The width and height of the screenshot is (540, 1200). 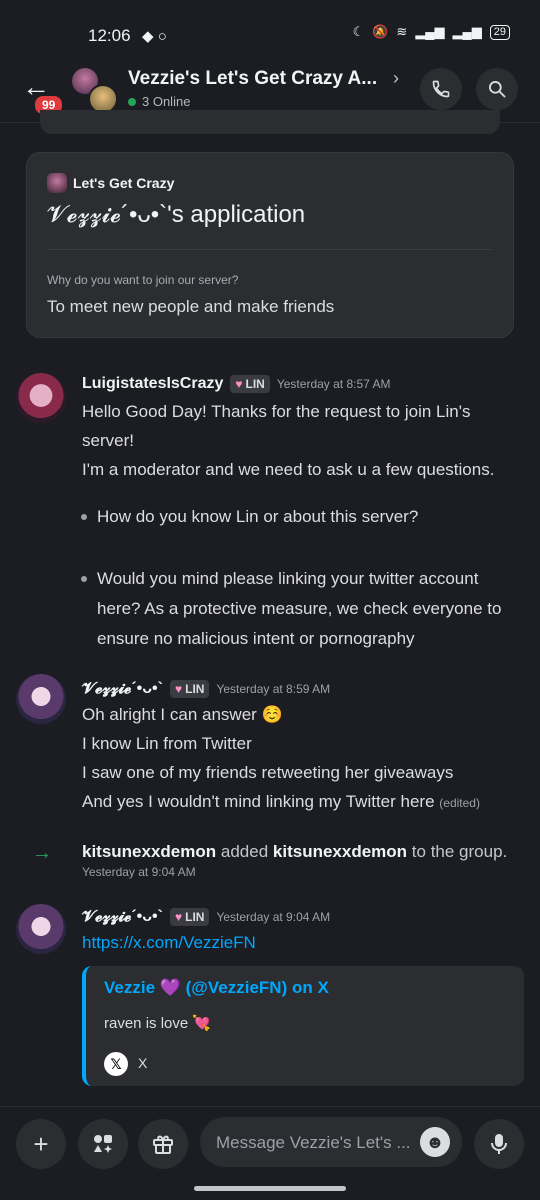 I want to click on timestamp: Yesterday at 8:59 AM, so click(x=273, y=689).